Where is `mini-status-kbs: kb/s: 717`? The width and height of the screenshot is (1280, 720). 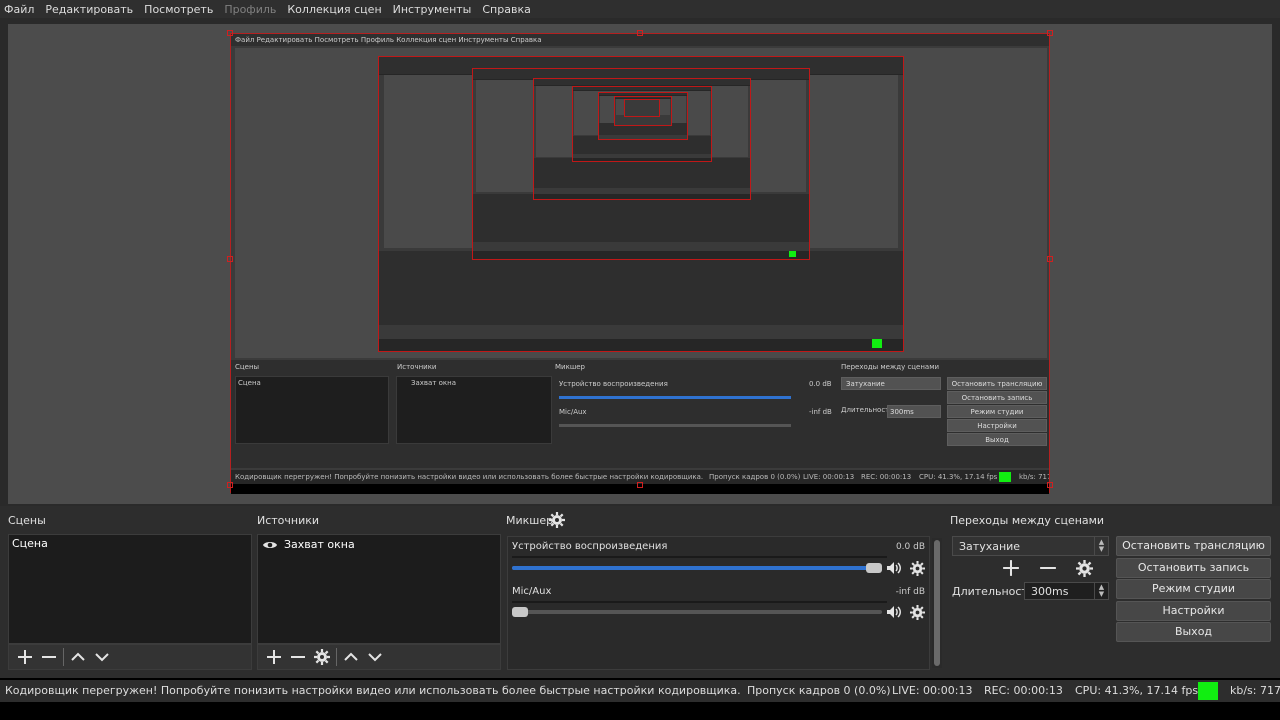 mini-status-kbs: kb/s: 717 is located at coordinates (1034, 477).